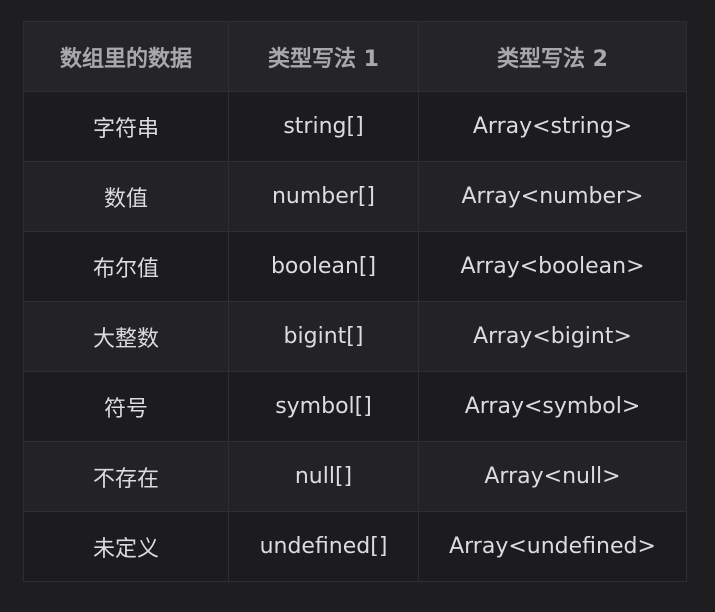 This screenshot has width=715, height=612. I want to click on cell-syntax-2: Array<bigint>, so click(552, 336).